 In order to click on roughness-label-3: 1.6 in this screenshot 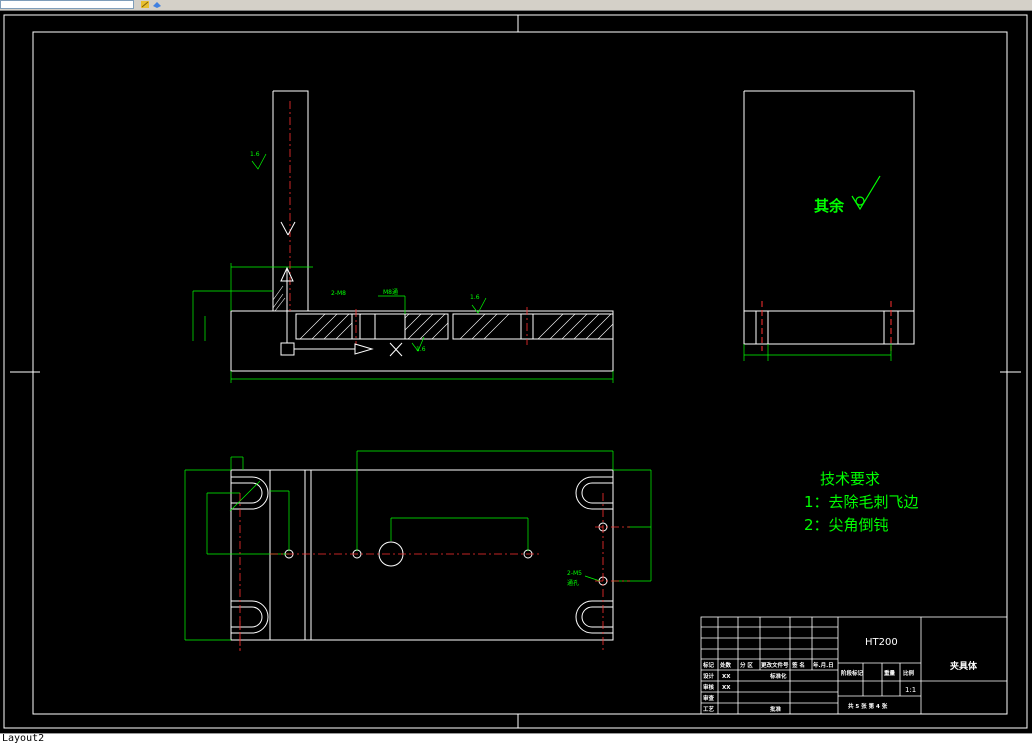, I will do `click(421, 349)`.